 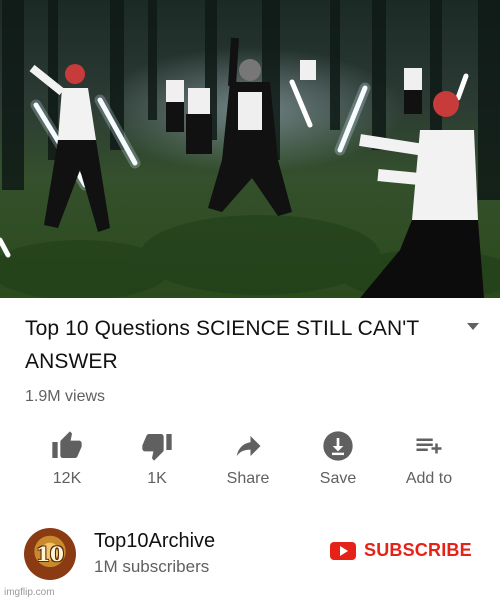 What do you see at coordinates (338, 478) in the screenshot?
I see `save-label: Save` at bounding box center [338, 478].